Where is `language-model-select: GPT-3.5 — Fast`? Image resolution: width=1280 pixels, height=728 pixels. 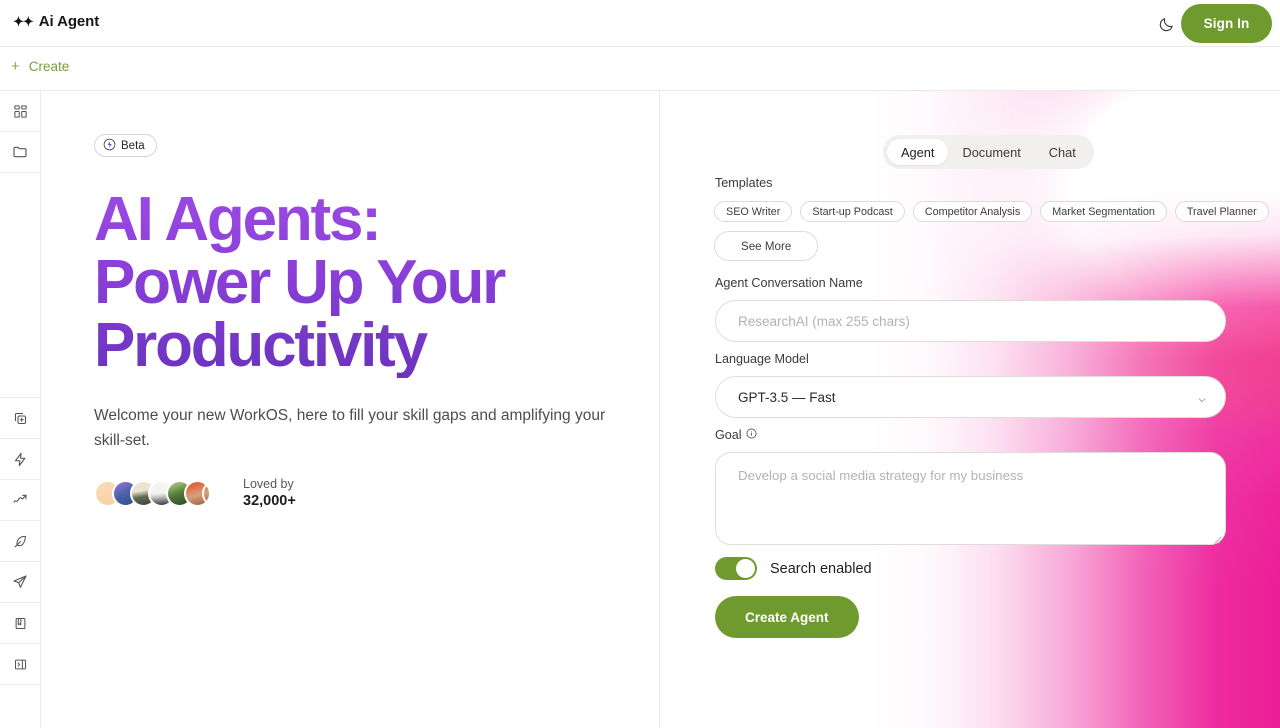
language-model-select: GPT-3.5 — Fast is located at coordinates (970, 397).